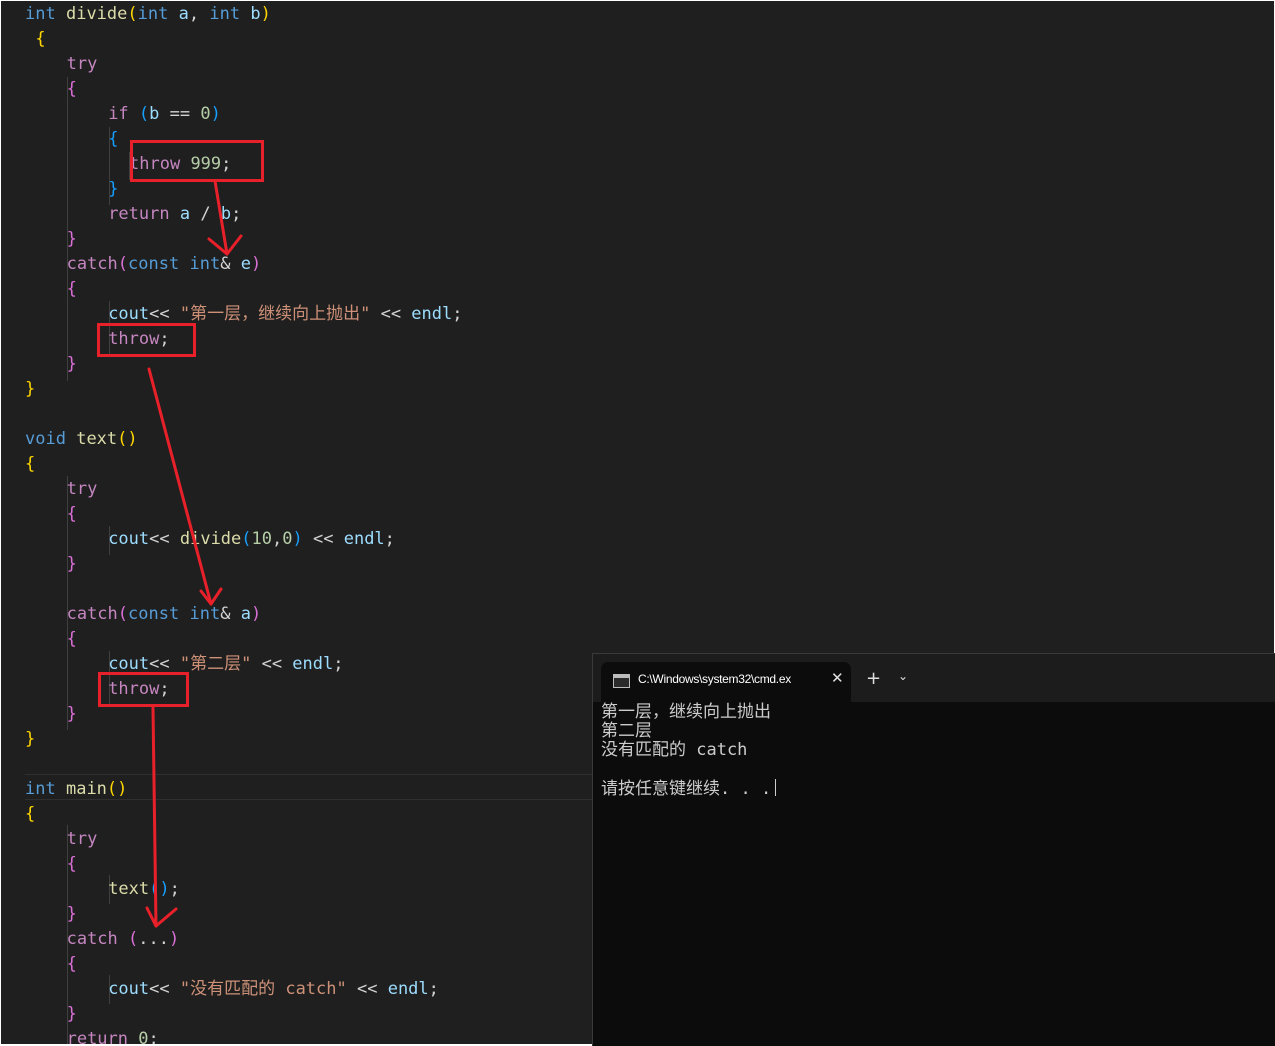  I want to click on terminal-tab: C:\Windows\system32\cmd.ex ✕, so click(726, 682).